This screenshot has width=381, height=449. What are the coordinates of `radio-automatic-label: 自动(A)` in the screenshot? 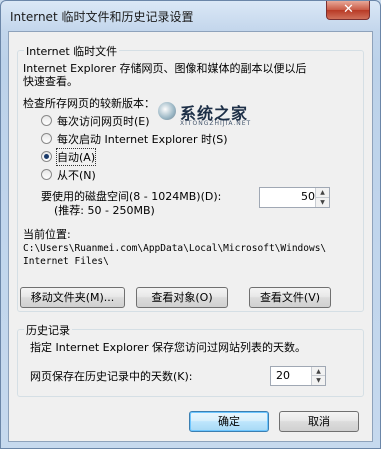 It's located at (76, 157).